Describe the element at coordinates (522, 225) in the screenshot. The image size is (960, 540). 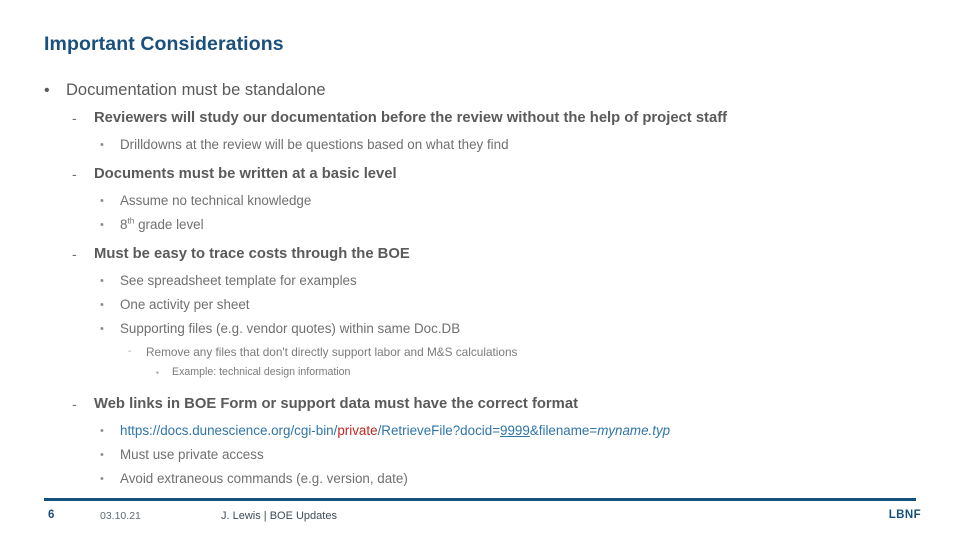
I see `list-item-label: 8th grade level` at that location.